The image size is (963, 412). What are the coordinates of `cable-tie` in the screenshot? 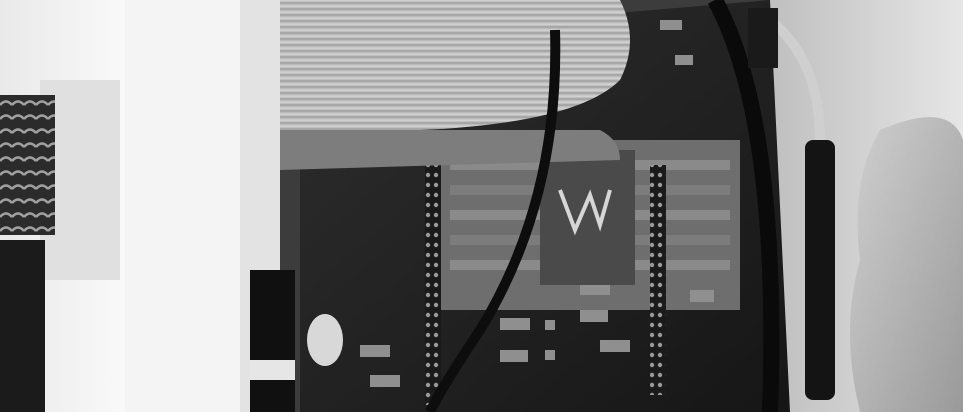 It's located at (272, 370).